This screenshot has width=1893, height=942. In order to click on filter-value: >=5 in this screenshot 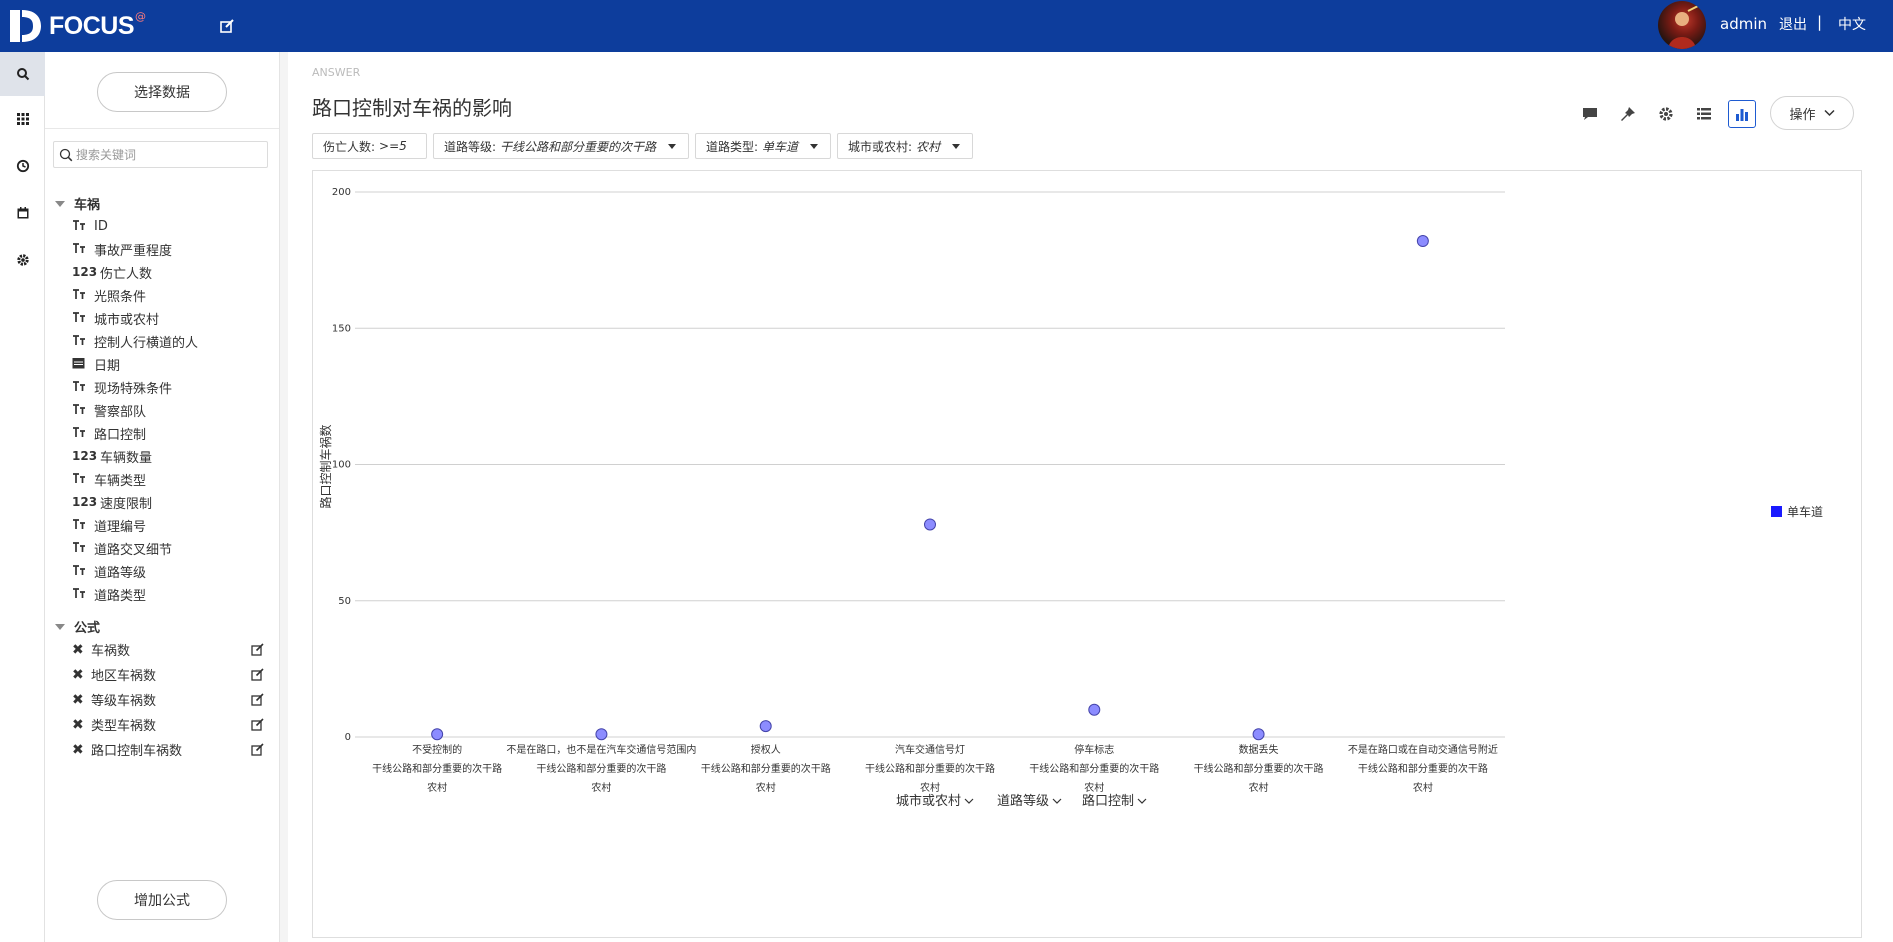, I will do `click(393, 146)`.